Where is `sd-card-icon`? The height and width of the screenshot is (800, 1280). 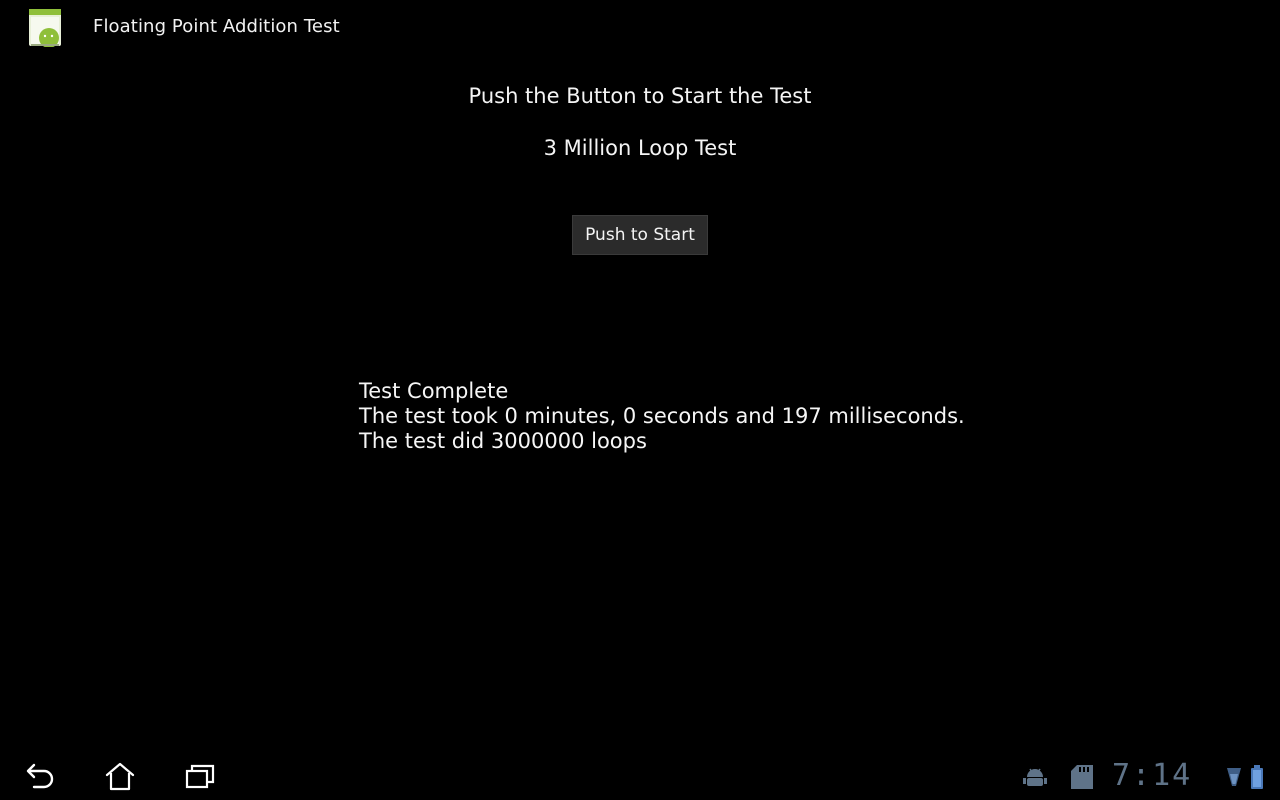 sd-card-icon is located at coordinates (1082, 779).